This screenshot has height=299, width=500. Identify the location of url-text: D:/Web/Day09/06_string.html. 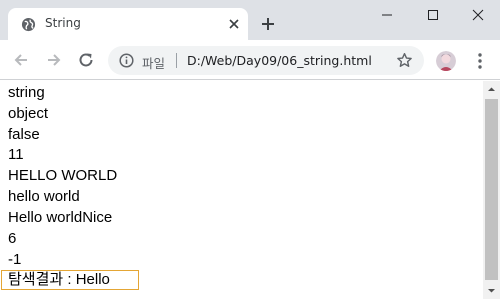
(279, 60).